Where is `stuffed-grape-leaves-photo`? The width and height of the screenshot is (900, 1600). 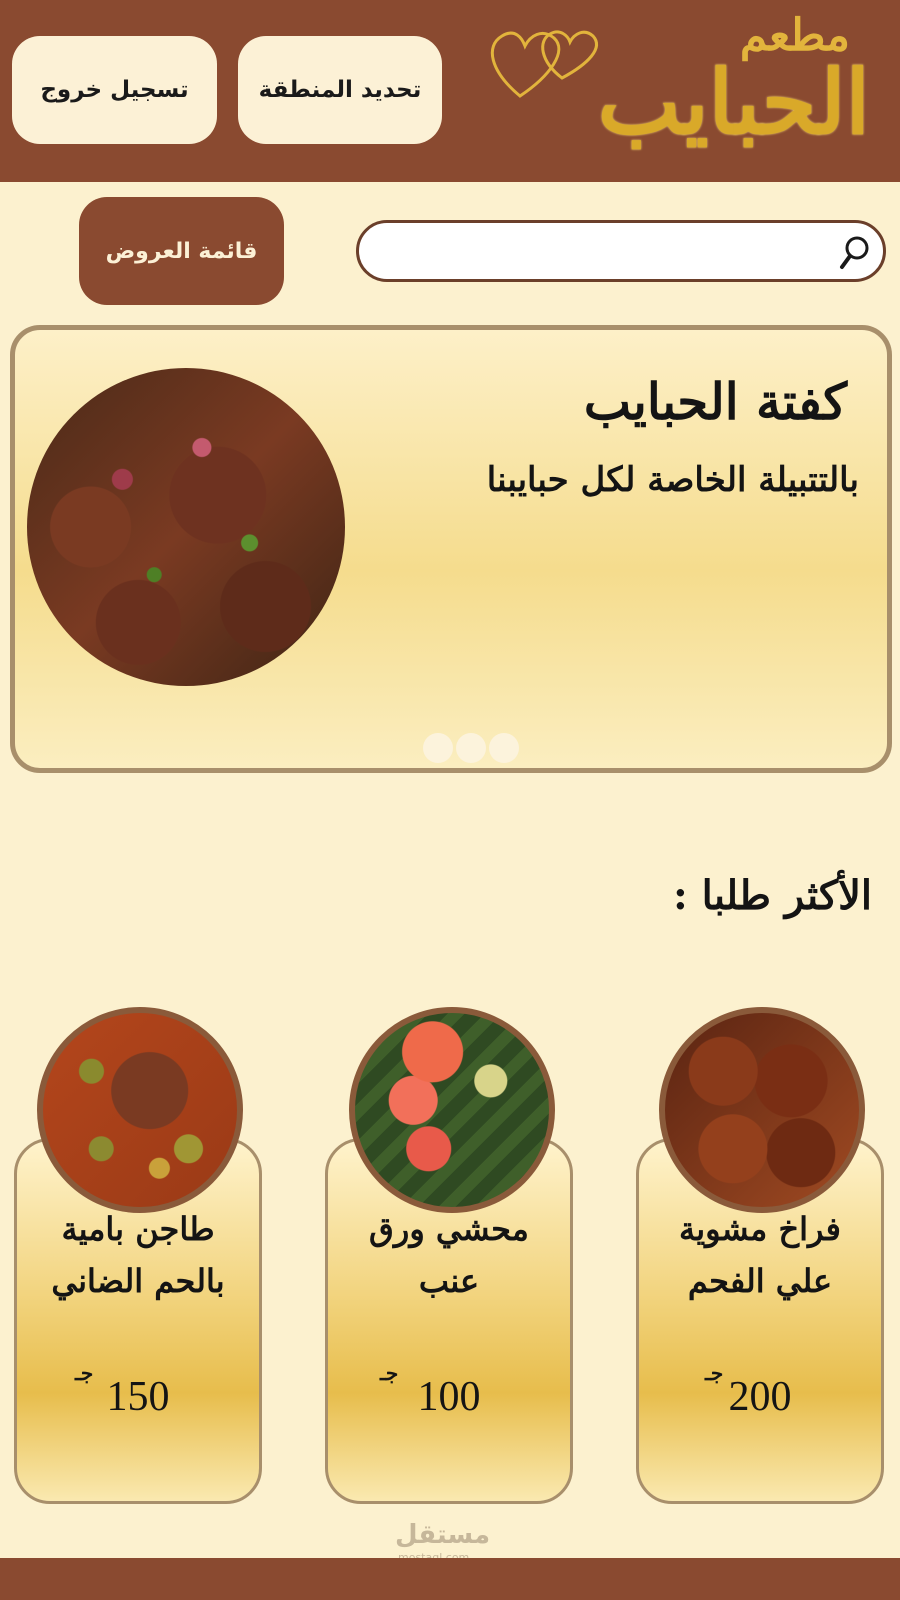 stuffed-grape-leaves-photo is located at coordinates (452, 1110).